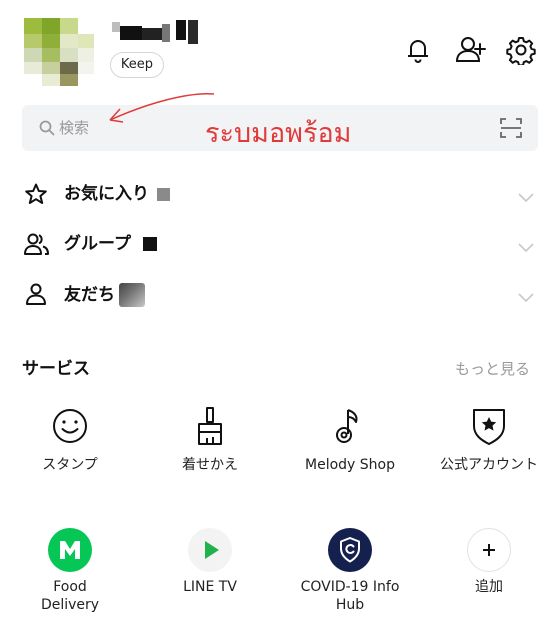 The height and width of the screenshot is (640, 559). I want to click on service-label: 追加, so click(489, 587).